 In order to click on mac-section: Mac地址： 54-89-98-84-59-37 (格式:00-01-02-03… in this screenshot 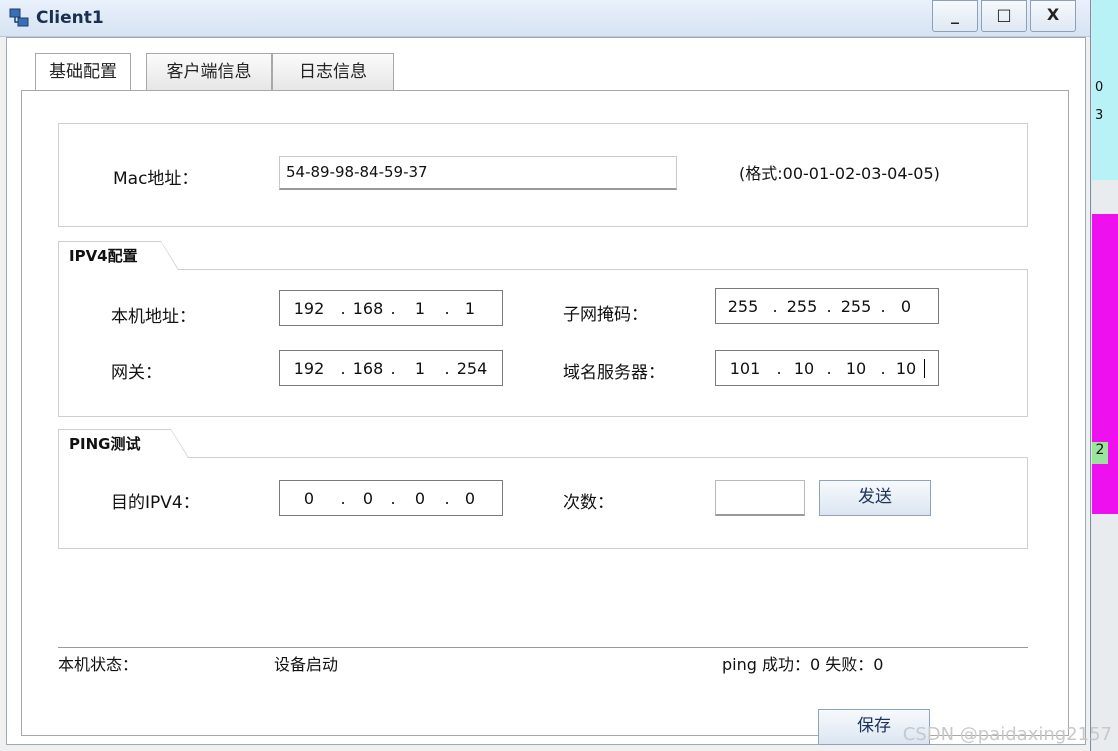, I will do `click(543, 175)`.